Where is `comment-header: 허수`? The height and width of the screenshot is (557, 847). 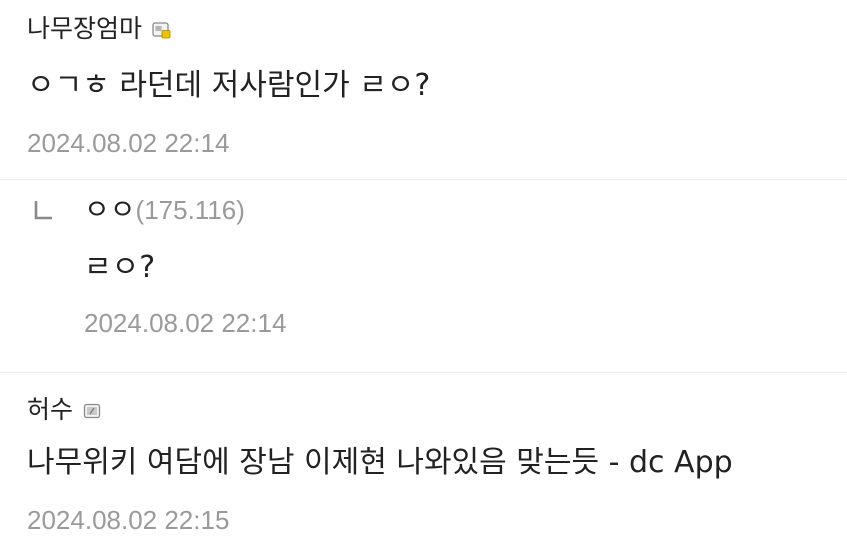
comment-header: 허수 is located at coordinates (437, 410).